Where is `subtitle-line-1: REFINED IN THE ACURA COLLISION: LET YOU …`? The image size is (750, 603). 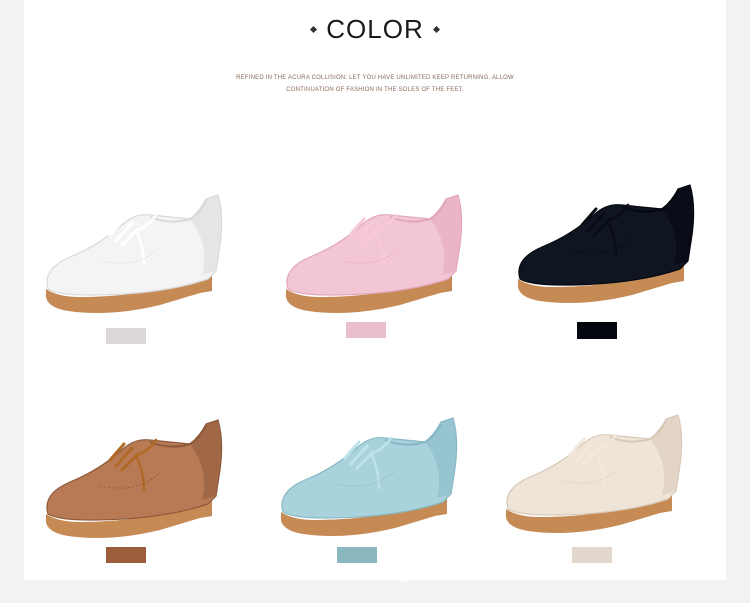
subtitle-line-1: REFINED IN THE ACURA COLLISION: LET YOU … is located at coordinates (375, 78).